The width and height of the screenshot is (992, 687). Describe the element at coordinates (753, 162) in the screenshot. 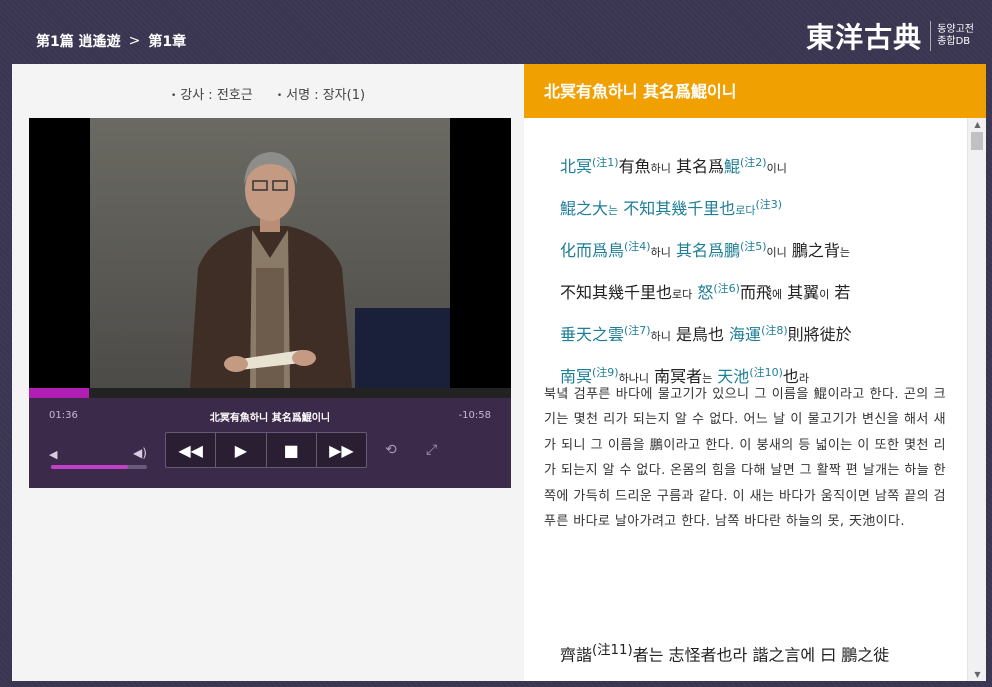

I see `footnote-link: (注2)` at that location.